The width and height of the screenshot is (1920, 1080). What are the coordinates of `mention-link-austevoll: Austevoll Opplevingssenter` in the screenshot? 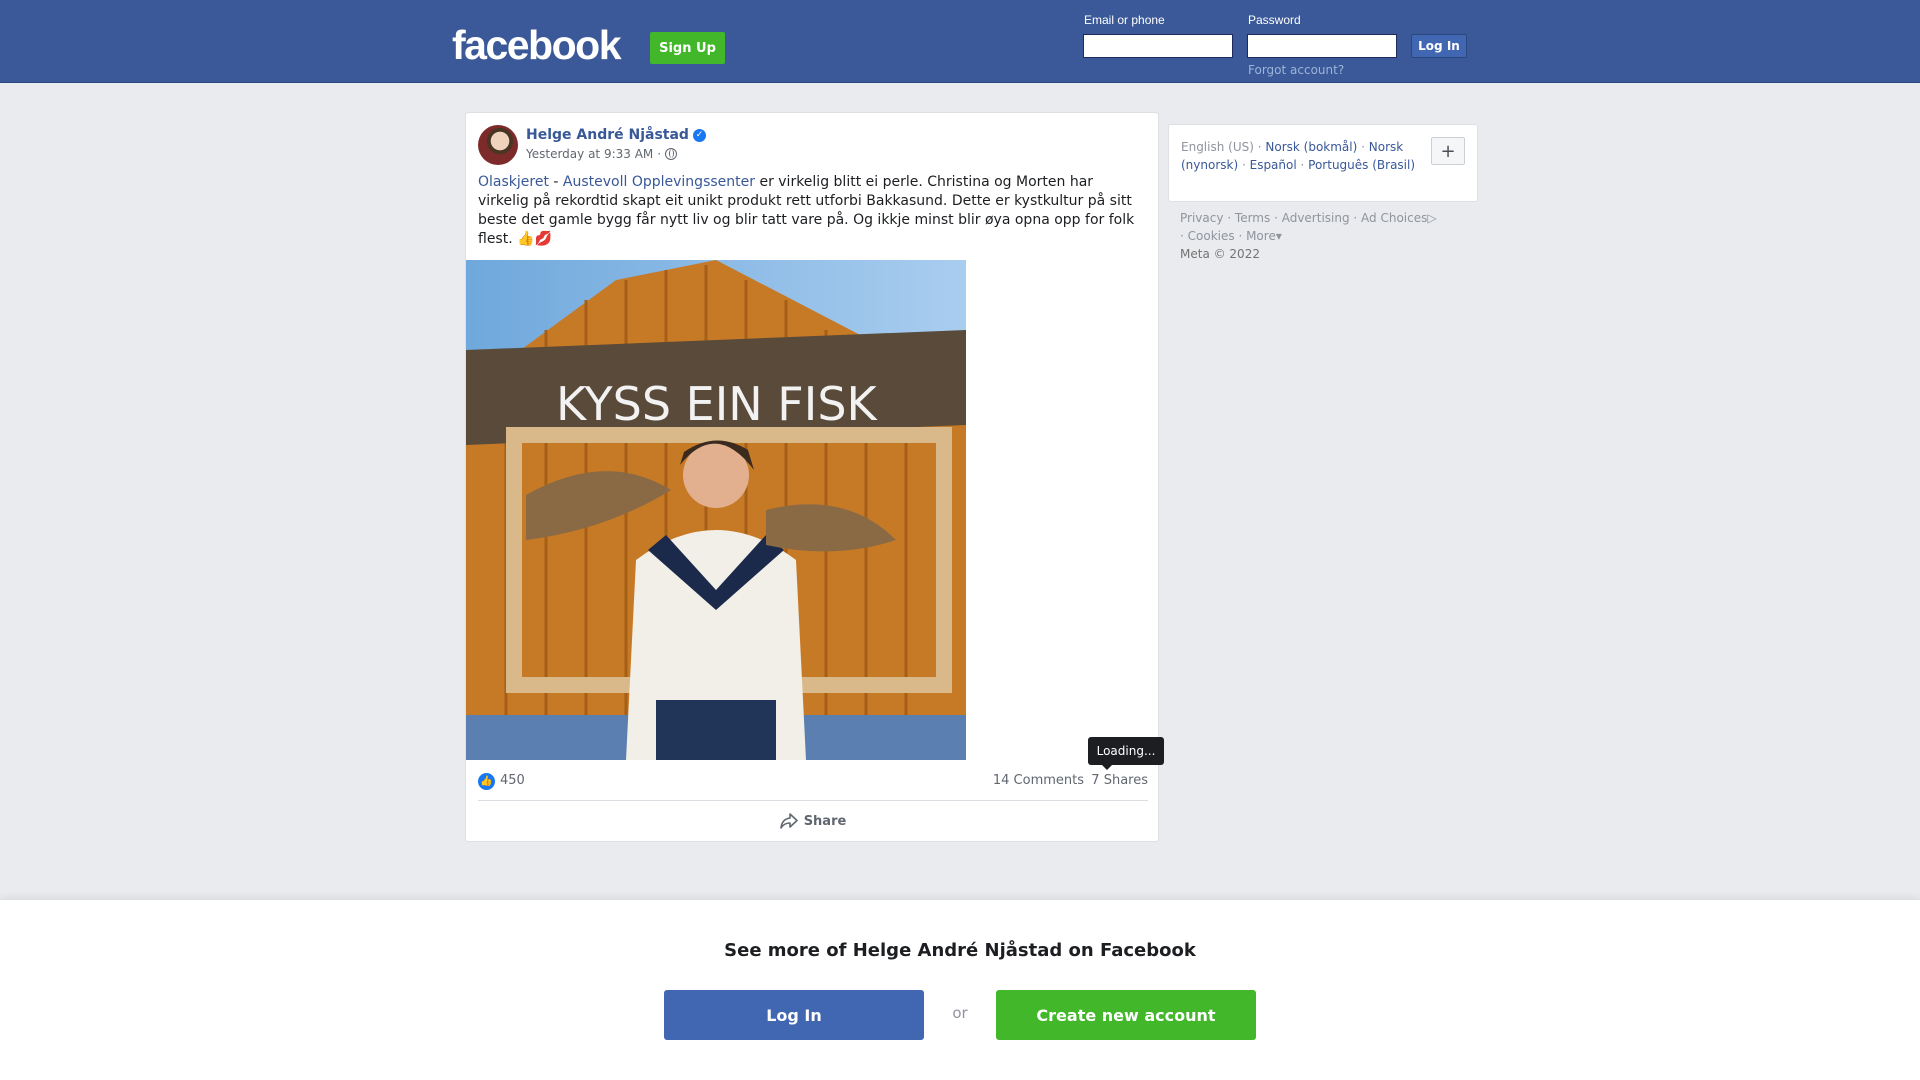 It's located at (659, 182).